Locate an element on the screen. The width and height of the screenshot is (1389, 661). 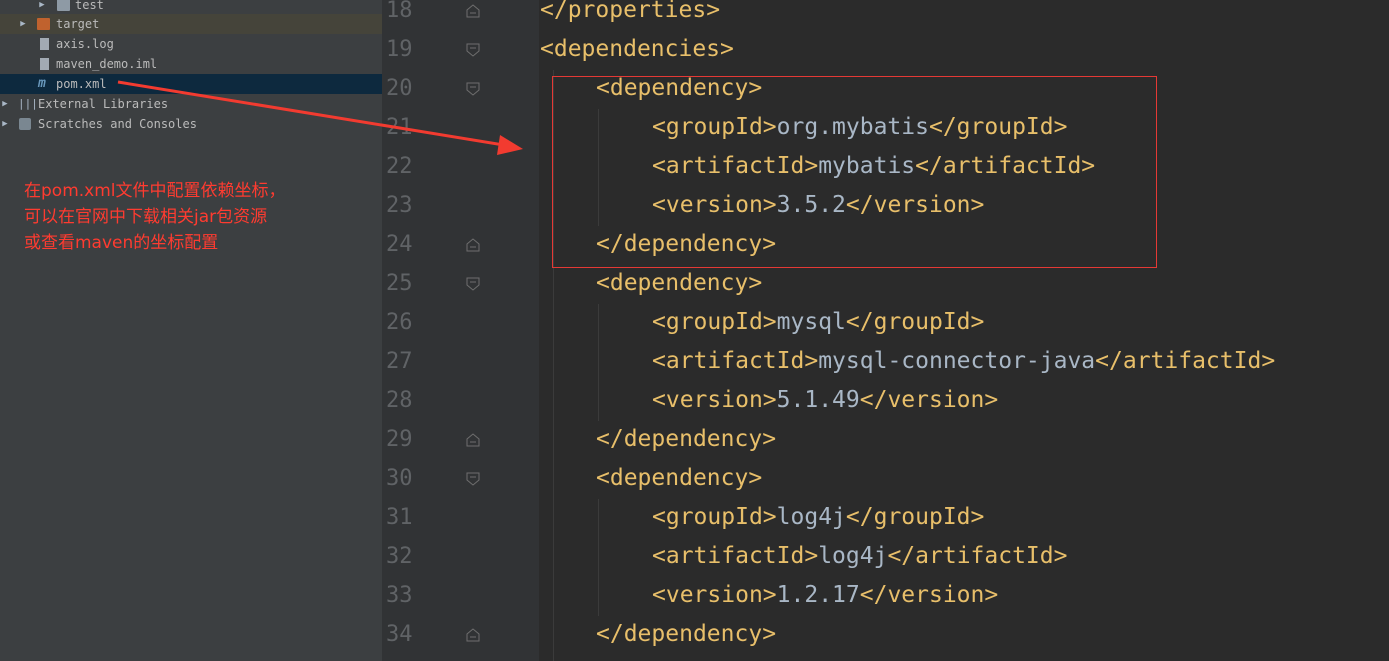
folder-icon is located at coordinates (63, 5).